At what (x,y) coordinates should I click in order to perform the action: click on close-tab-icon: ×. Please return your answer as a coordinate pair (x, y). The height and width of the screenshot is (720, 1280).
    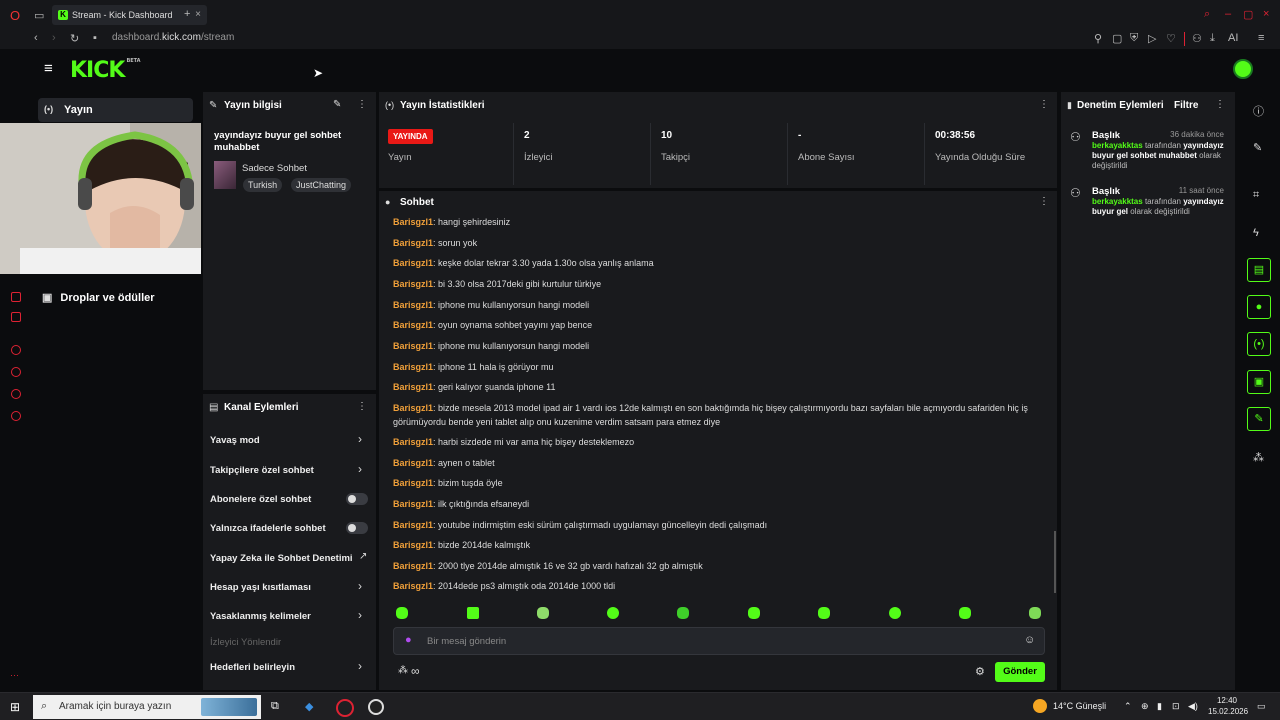
    Looking at the image, I should click on (198, 14).